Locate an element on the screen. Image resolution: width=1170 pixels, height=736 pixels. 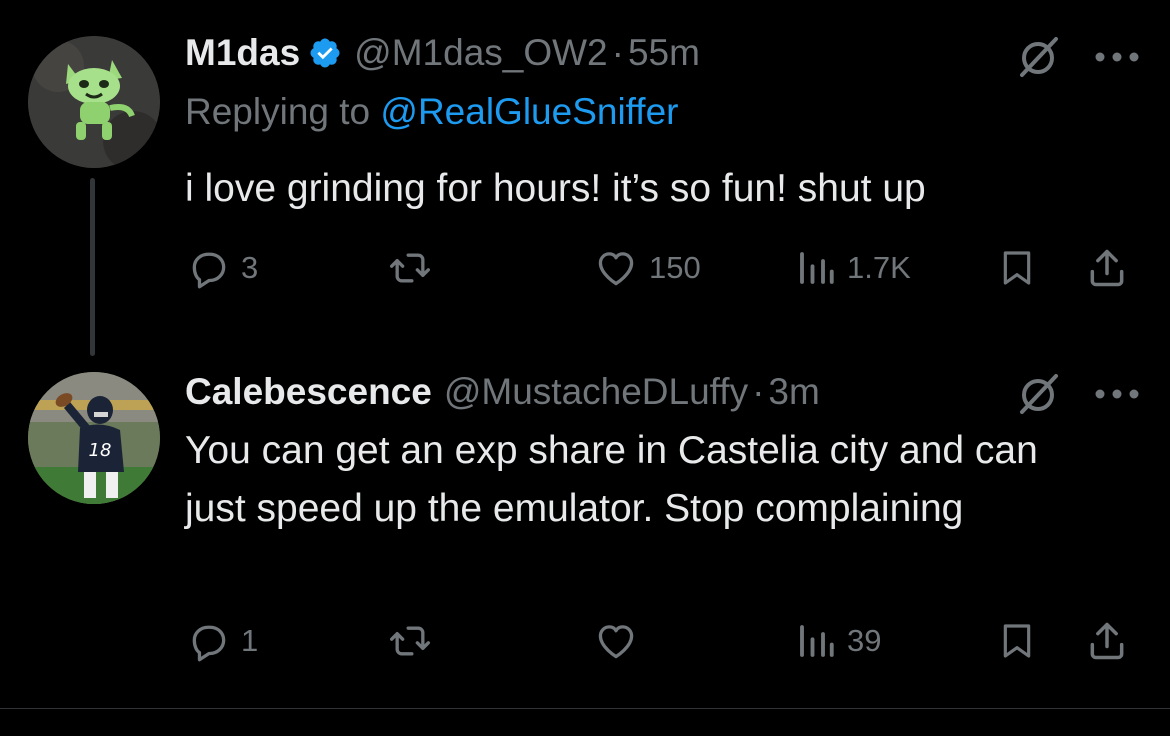
timestamp: 55m is located at coordinates (664, 53).